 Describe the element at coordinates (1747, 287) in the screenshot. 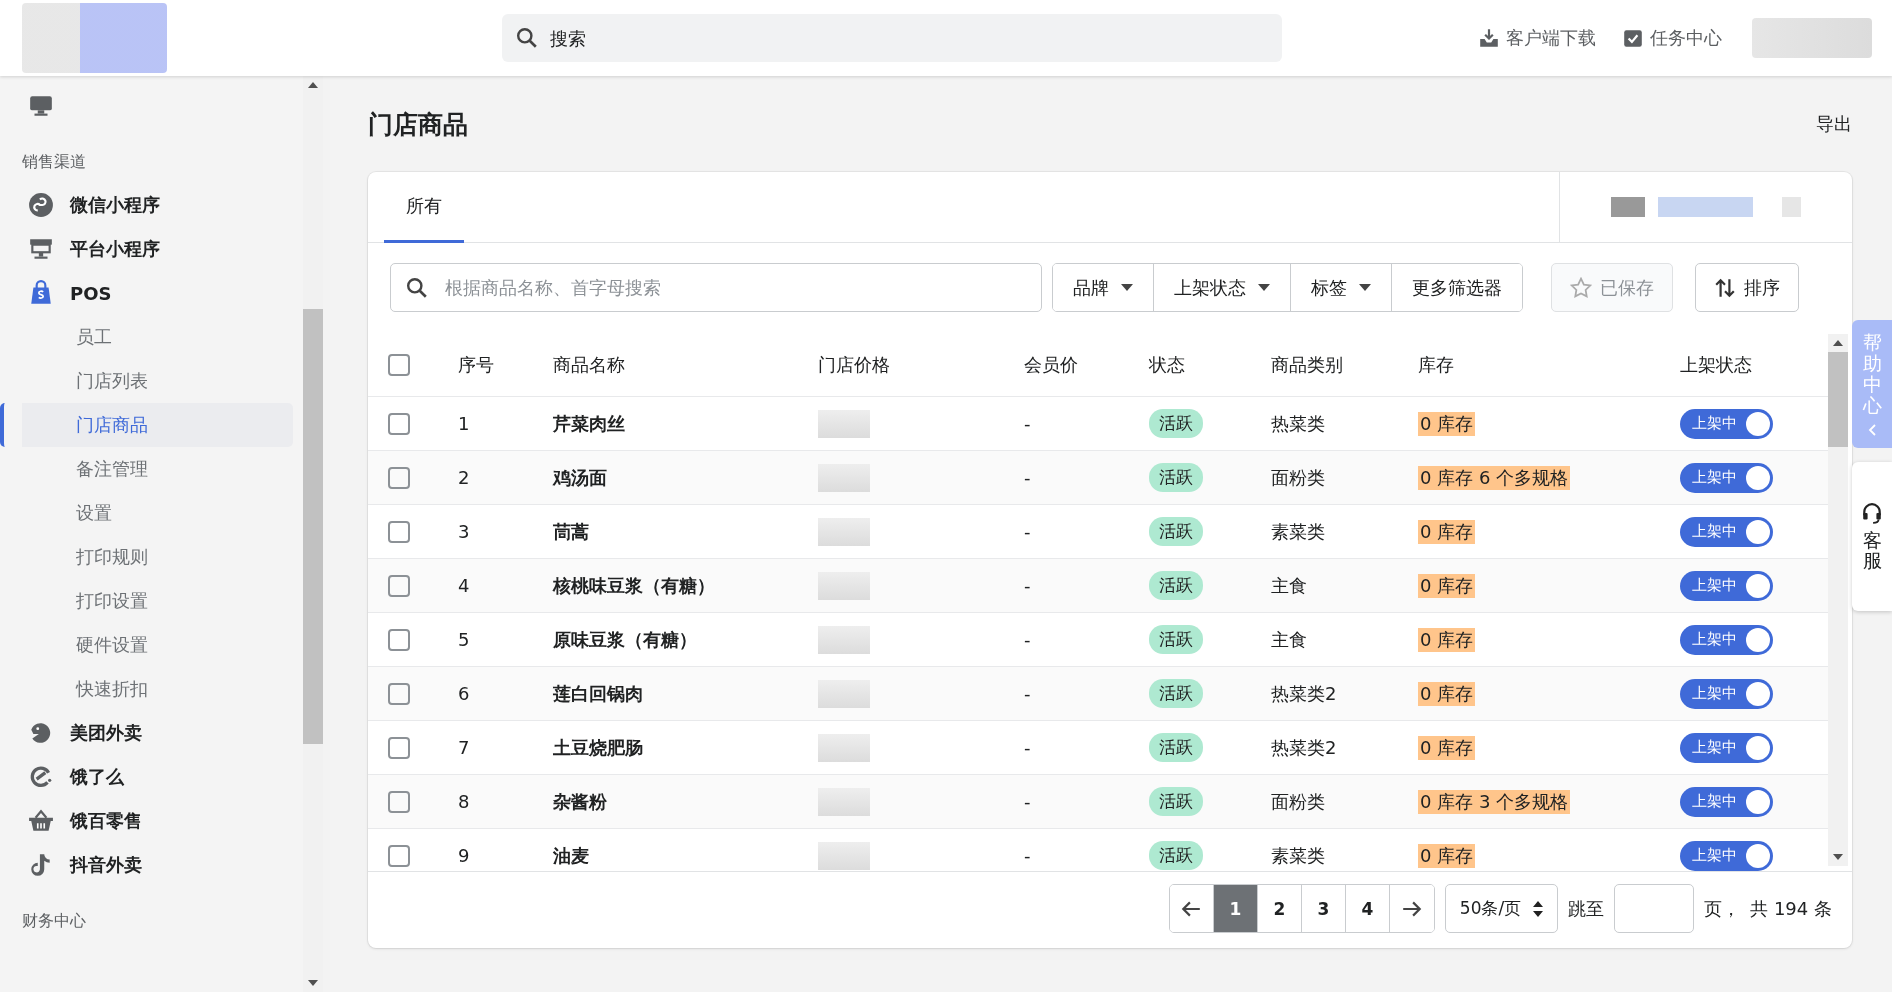

I see `sort-button: 排序` at that location.